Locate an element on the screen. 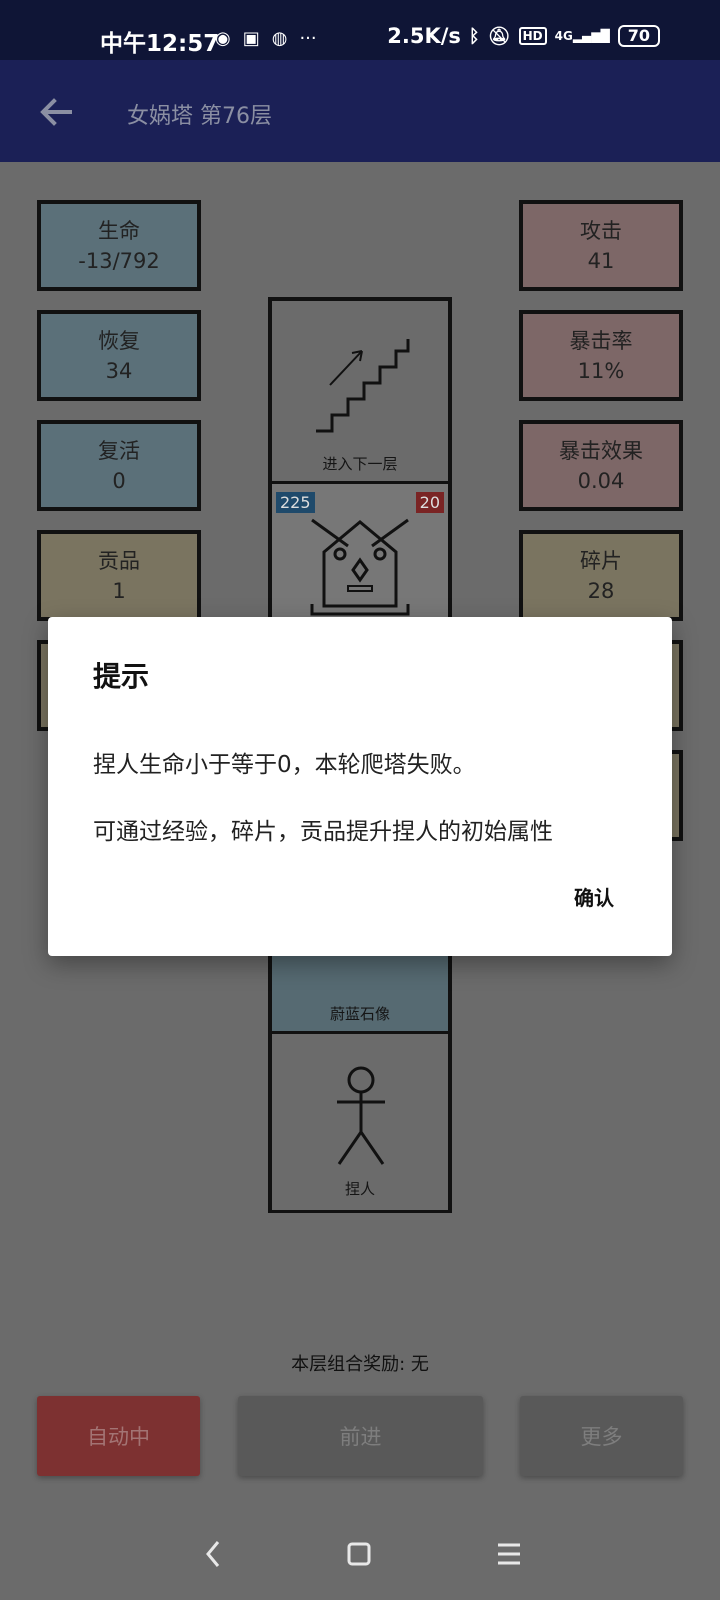  battery-icon: 70 is located at coordinates (638, 36).